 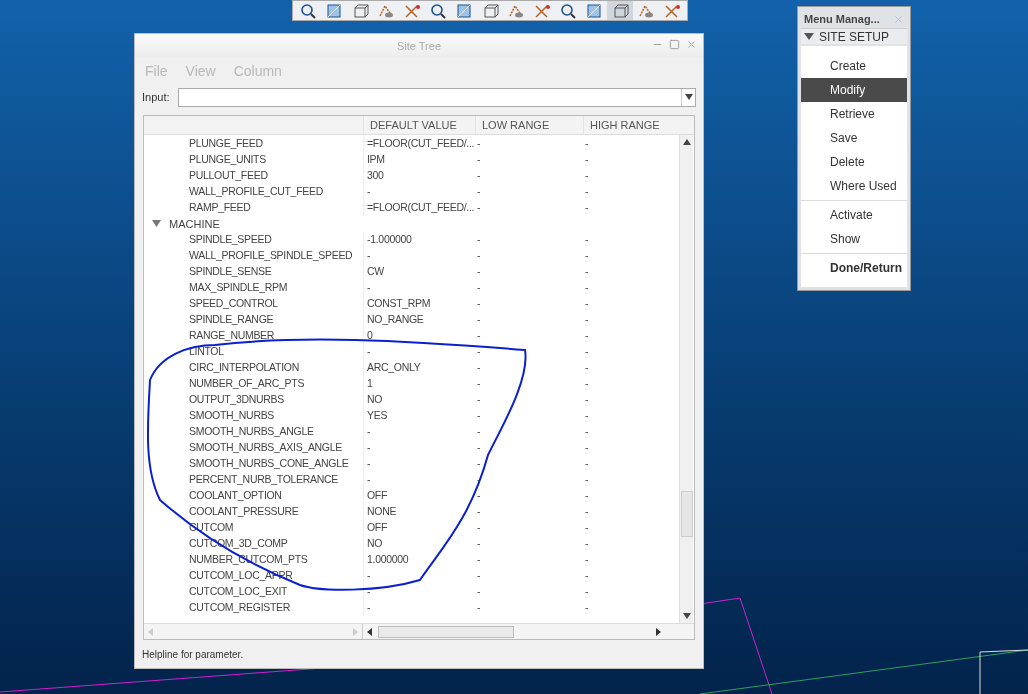 What do you see at coordinates (529, 125) in the screenshot?
I see `column-header: LOW RANGE` at bounding box center [529, 125].